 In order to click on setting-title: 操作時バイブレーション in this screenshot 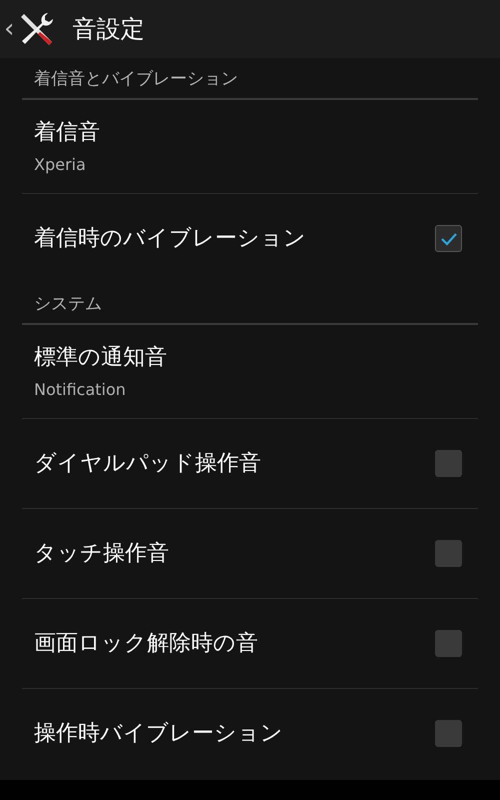, I will do `click(158, 734)`.